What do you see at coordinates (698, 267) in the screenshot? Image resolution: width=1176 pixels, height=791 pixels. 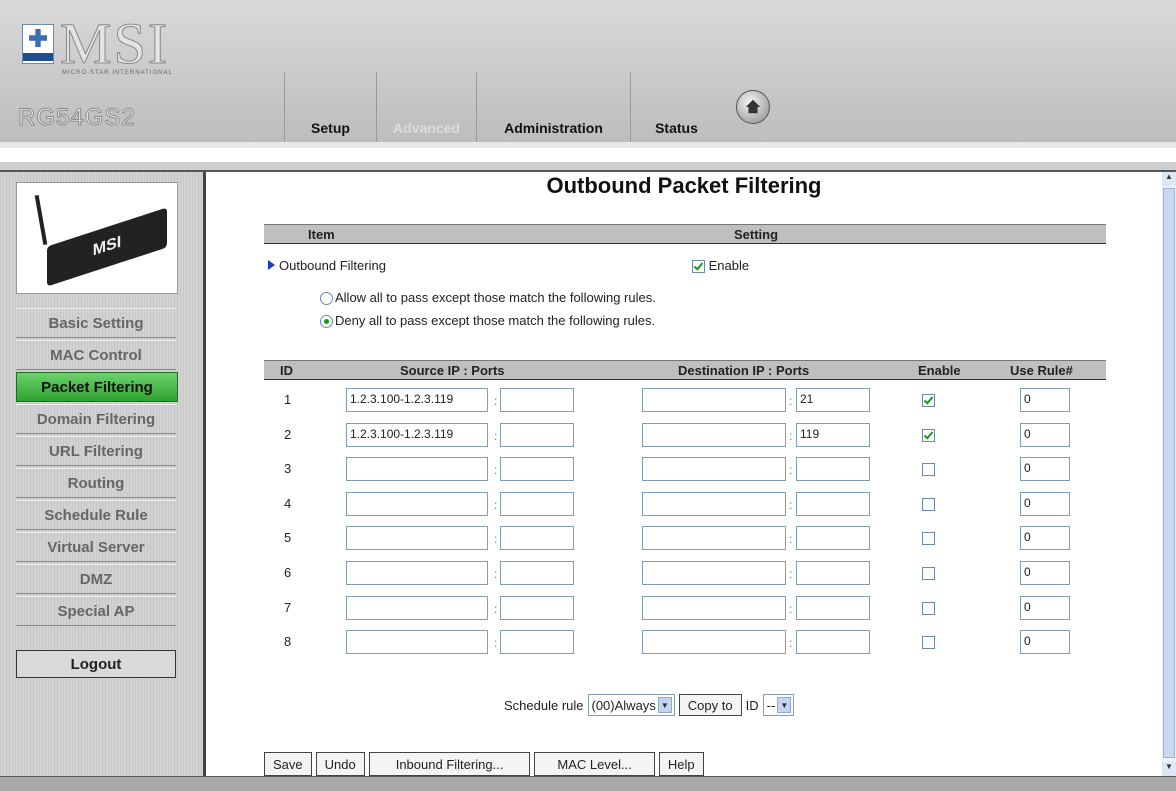 I see `enable-filtering-checkbox` at bounding box center [698, 267].